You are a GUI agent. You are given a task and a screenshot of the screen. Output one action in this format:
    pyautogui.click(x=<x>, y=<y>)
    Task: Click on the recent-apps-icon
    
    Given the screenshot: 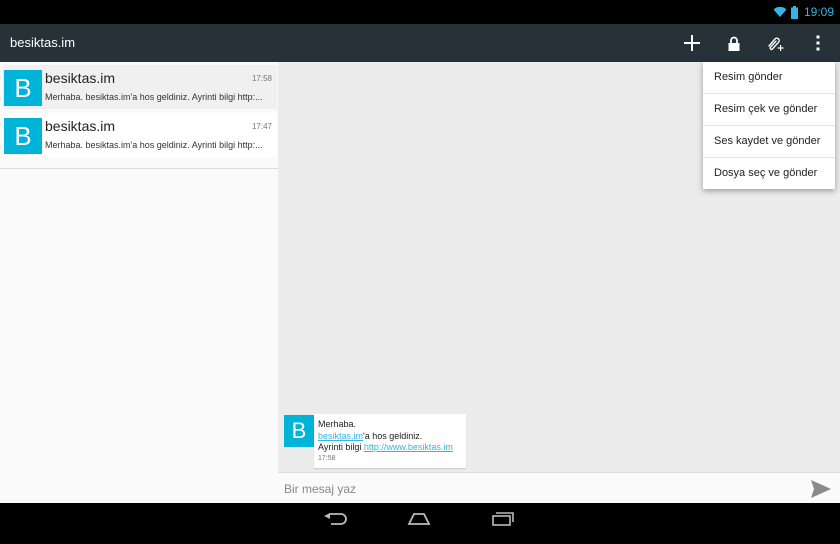 What is the action you would take?
    pyautogui.click(x=503, y=519)
    